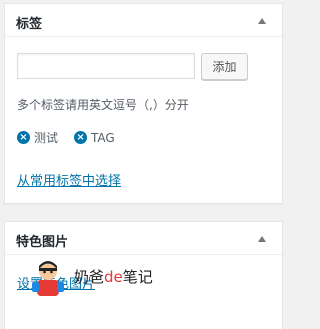 The width and height of the screenshot is (320, 329). I want to click on tag-item: × 测试, so click(37, 137).